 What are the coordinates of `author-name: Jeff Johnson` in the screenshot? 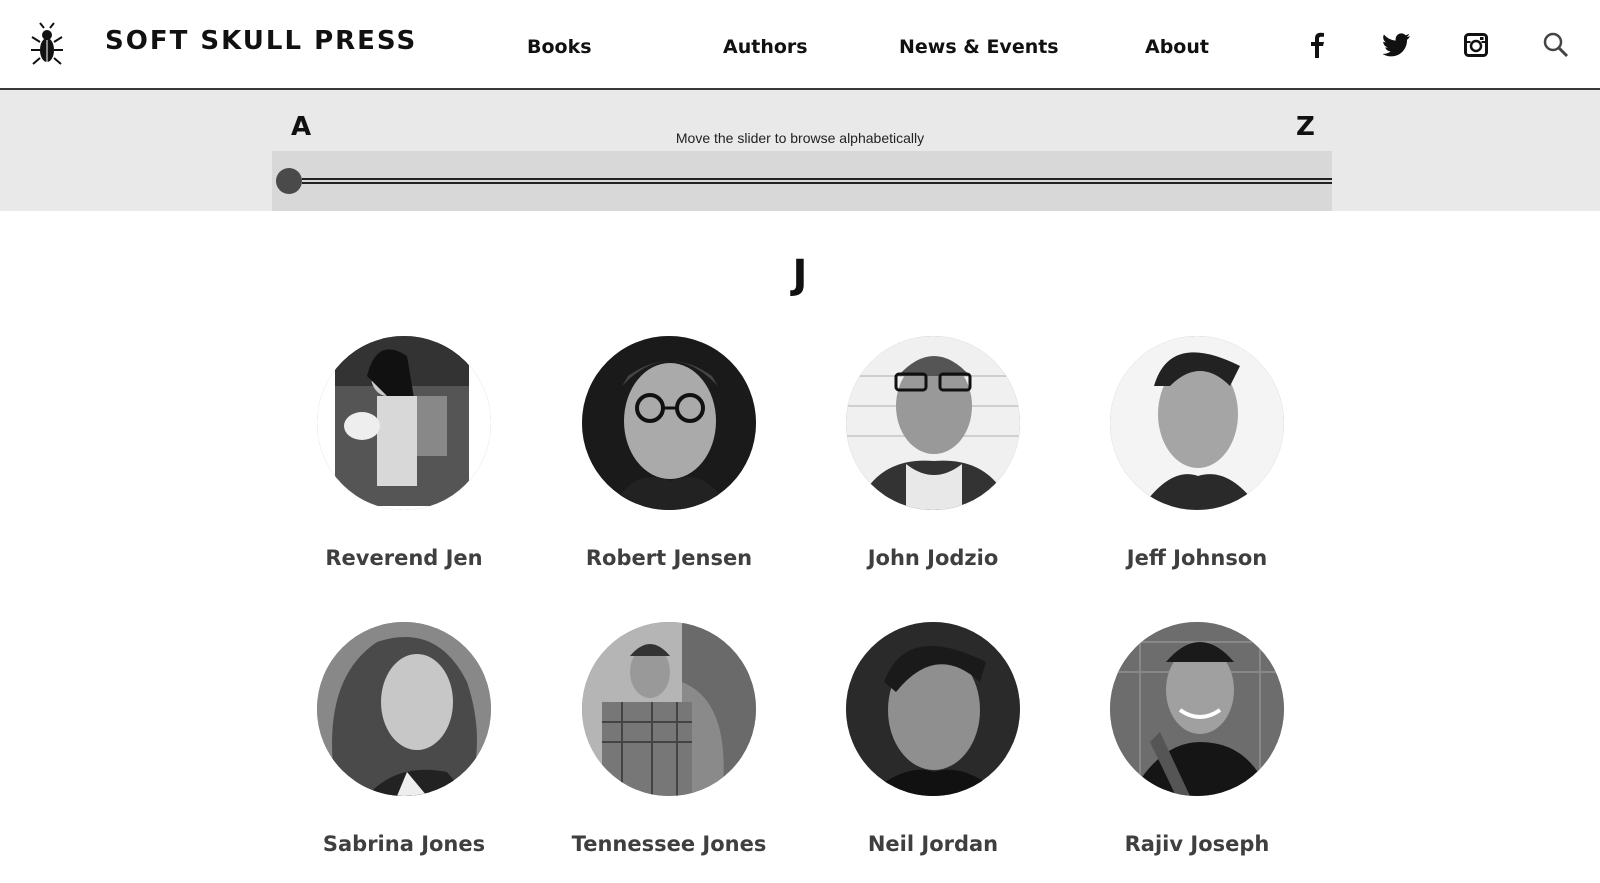 It's located at (1197, 558).